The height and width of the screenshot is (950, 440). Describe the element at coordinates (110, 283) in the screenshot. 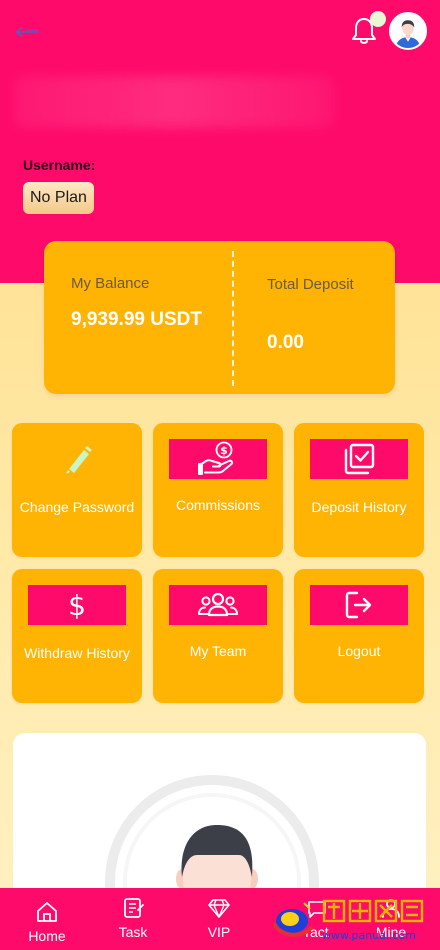

I see `my-balance-label: My Balance` at that location.